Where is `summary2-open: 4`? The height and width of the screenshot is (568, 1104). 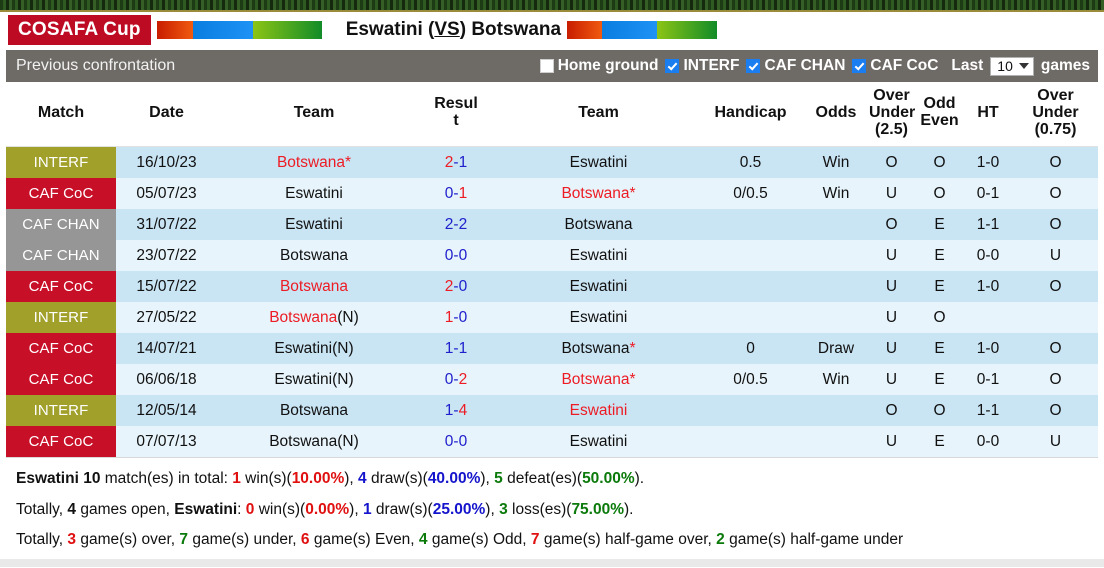 summary2-open: 4 is located at coordinates (72, 509).